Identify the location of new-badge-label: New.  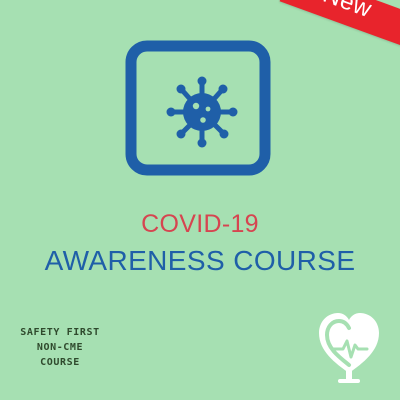
(347, 12).